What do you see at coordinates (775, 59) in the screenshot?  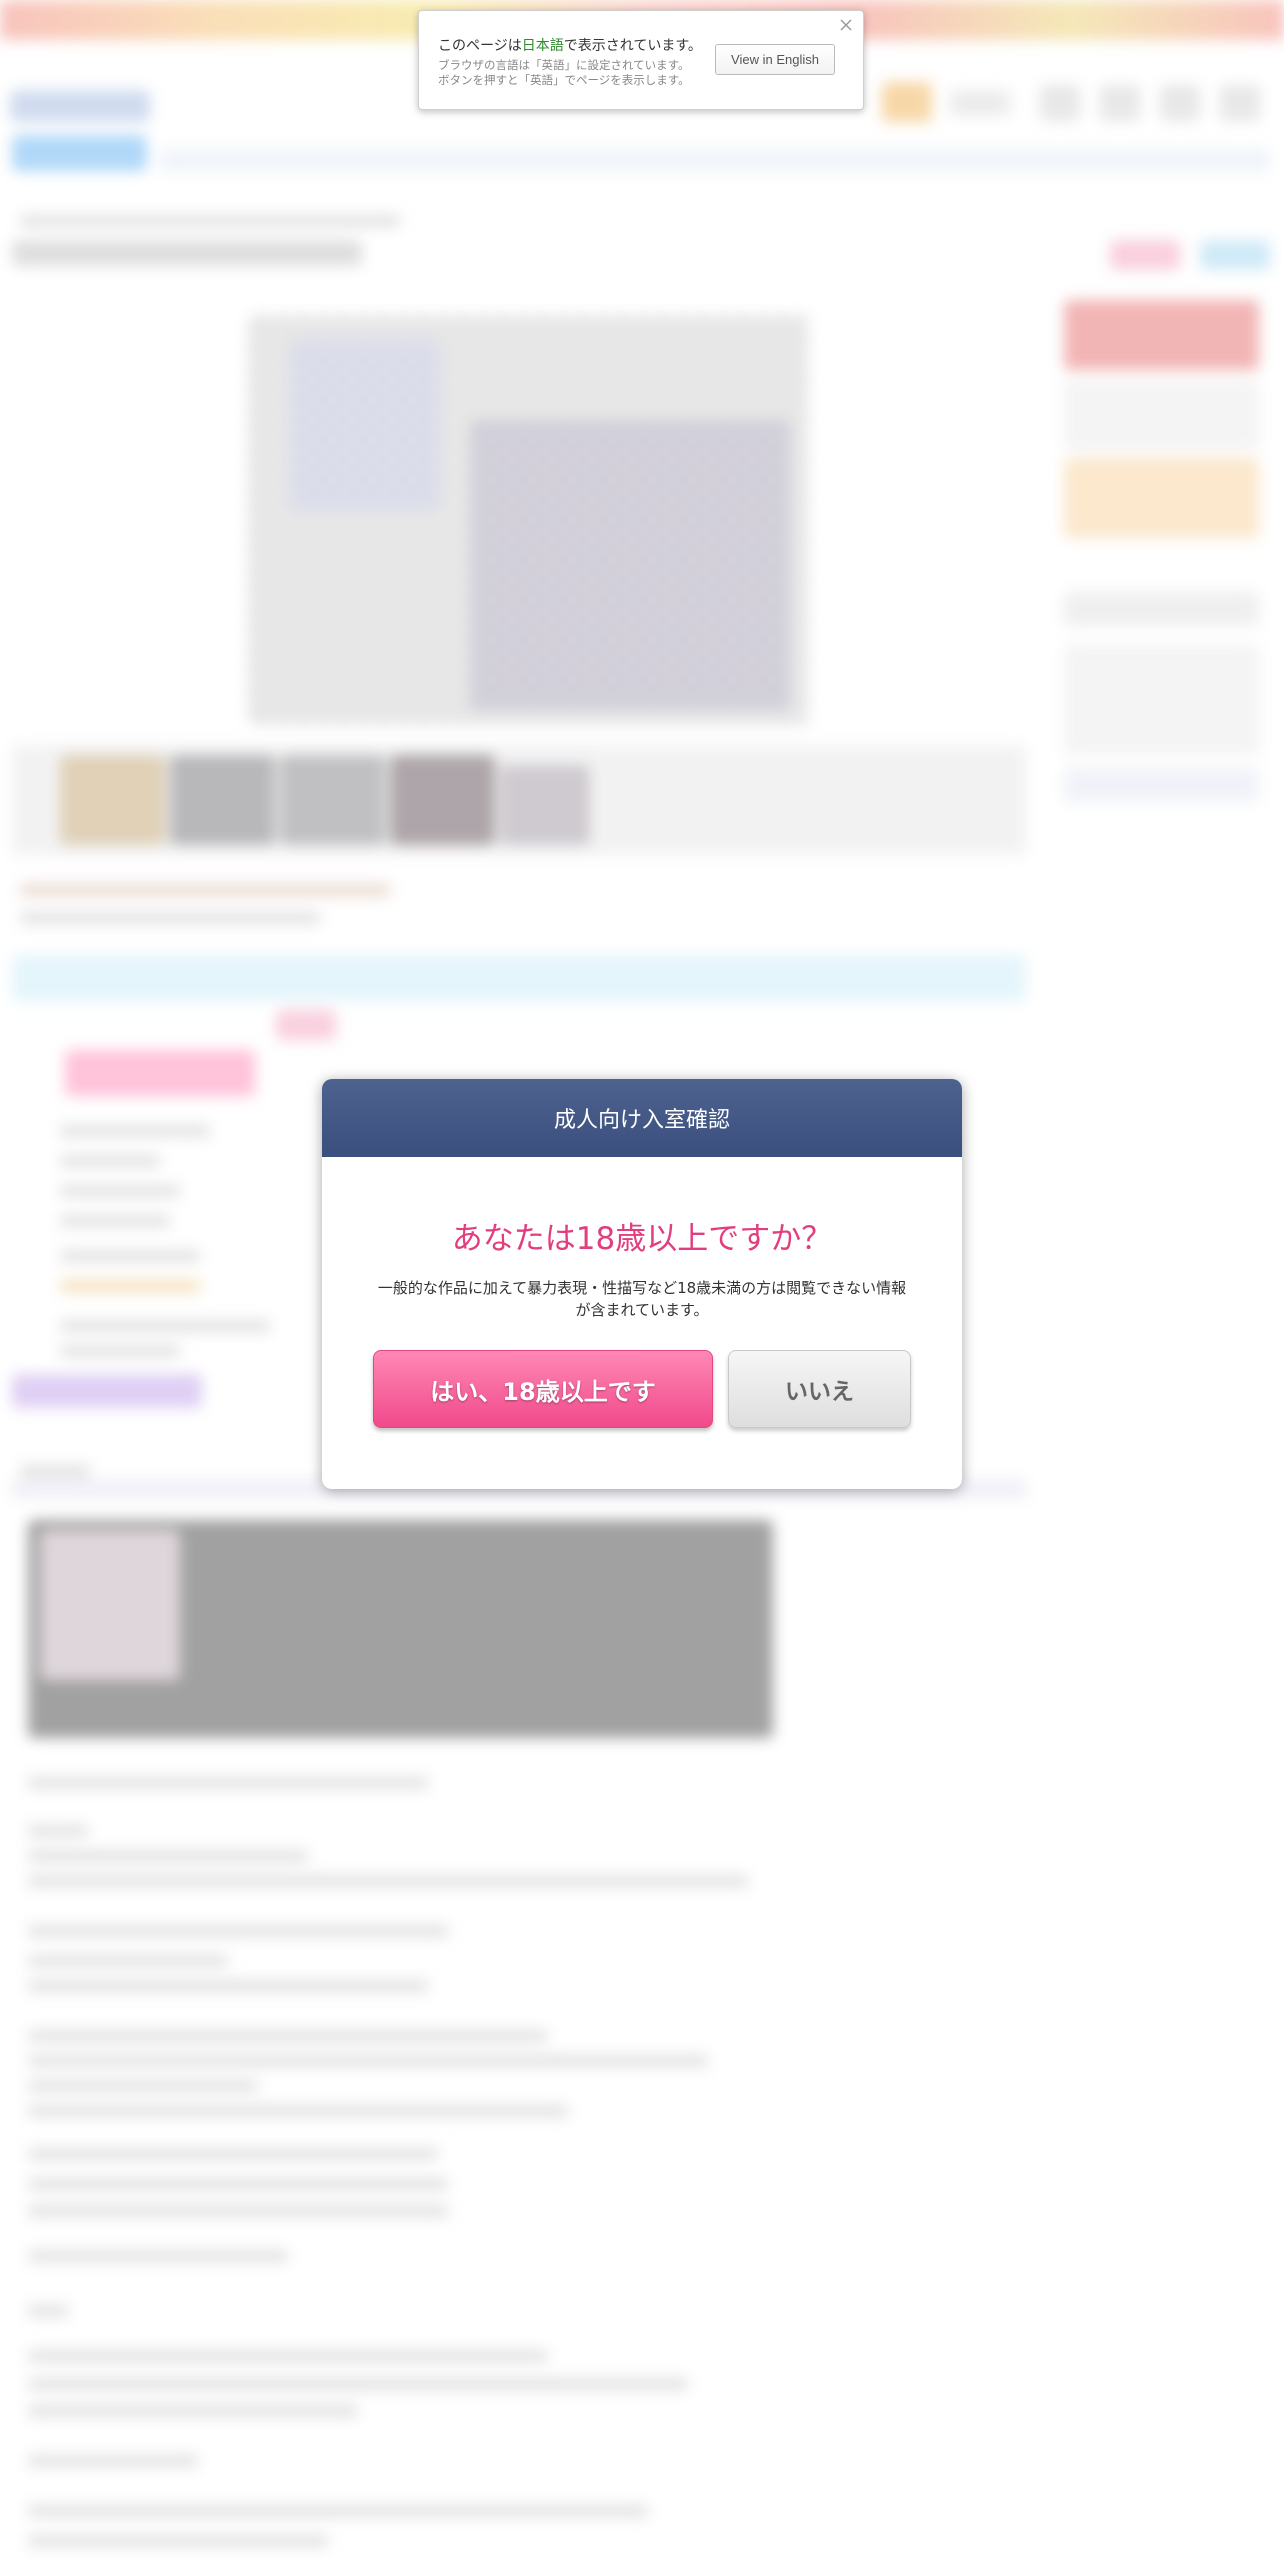 I see `view-in-english-button: View in English` at bounding box center [775, 59].